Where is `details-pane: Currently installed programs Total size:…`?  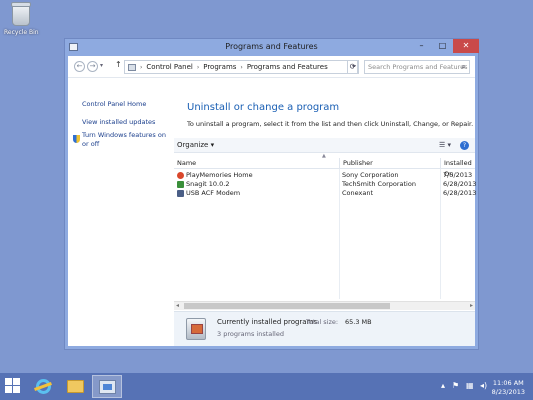
details-pane: Currently installed programs Total size:… is located at coordinates (324, 328).